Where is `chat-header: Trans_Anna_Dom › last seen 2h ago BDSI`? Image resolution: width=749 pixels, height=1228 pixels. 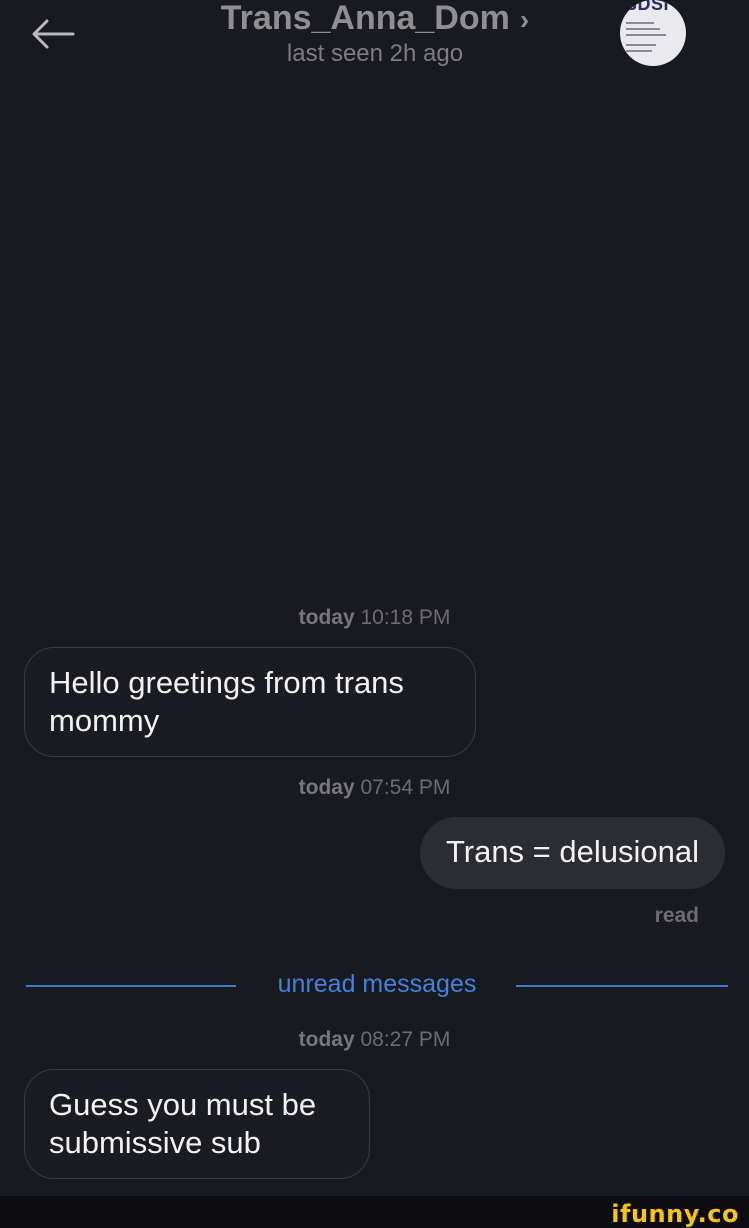 chat-header: Trans_Anna_Dom › last seen 2h ago BDSI is located at coordinates (374, 40).